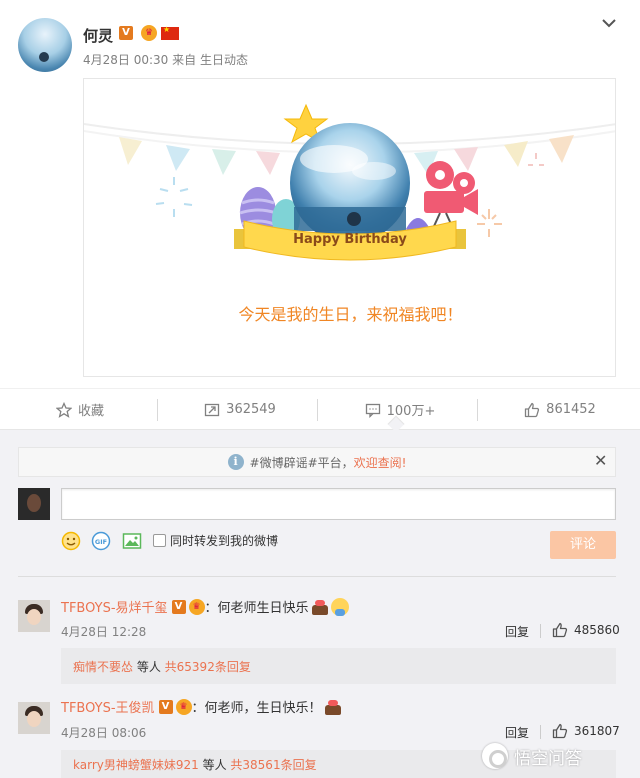  Describe the element at coordinates (235, 462) in the screenshot. I see `info-icon: i` at that location.